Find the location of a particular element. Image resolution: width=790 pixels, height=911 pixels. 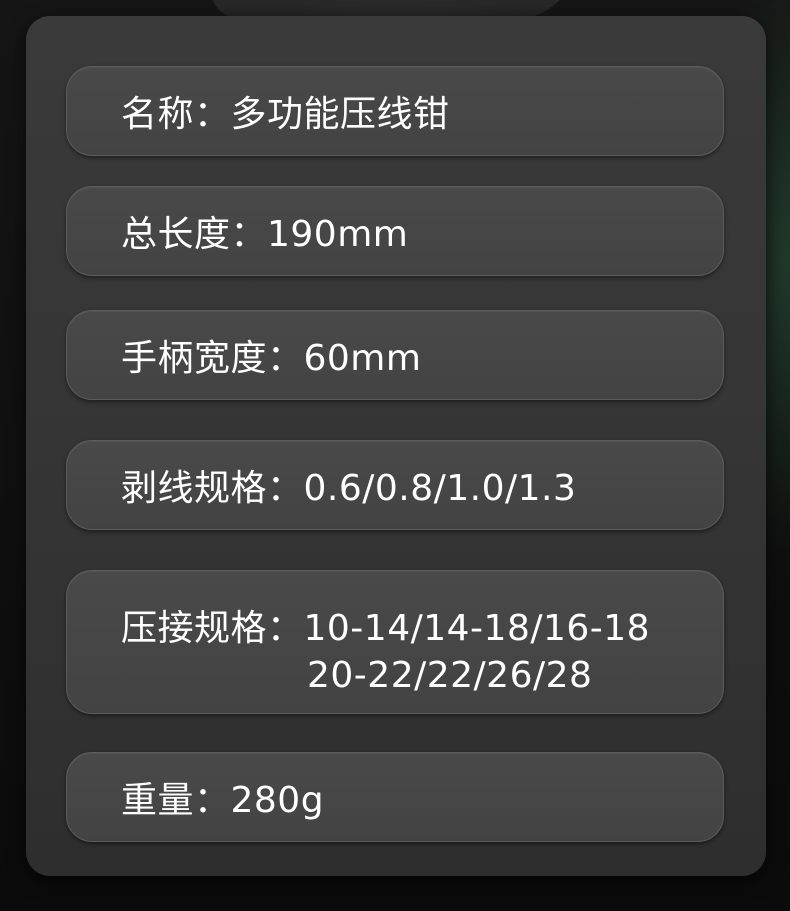

spec-row-strip-spec: 剥线规格：0.6/0.8/1.0/1.3 is located at coordinates (395, 485).